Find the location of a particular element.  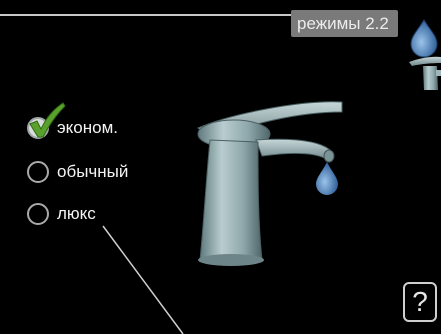

checkmark-icon is located at coordinates (47, 120).